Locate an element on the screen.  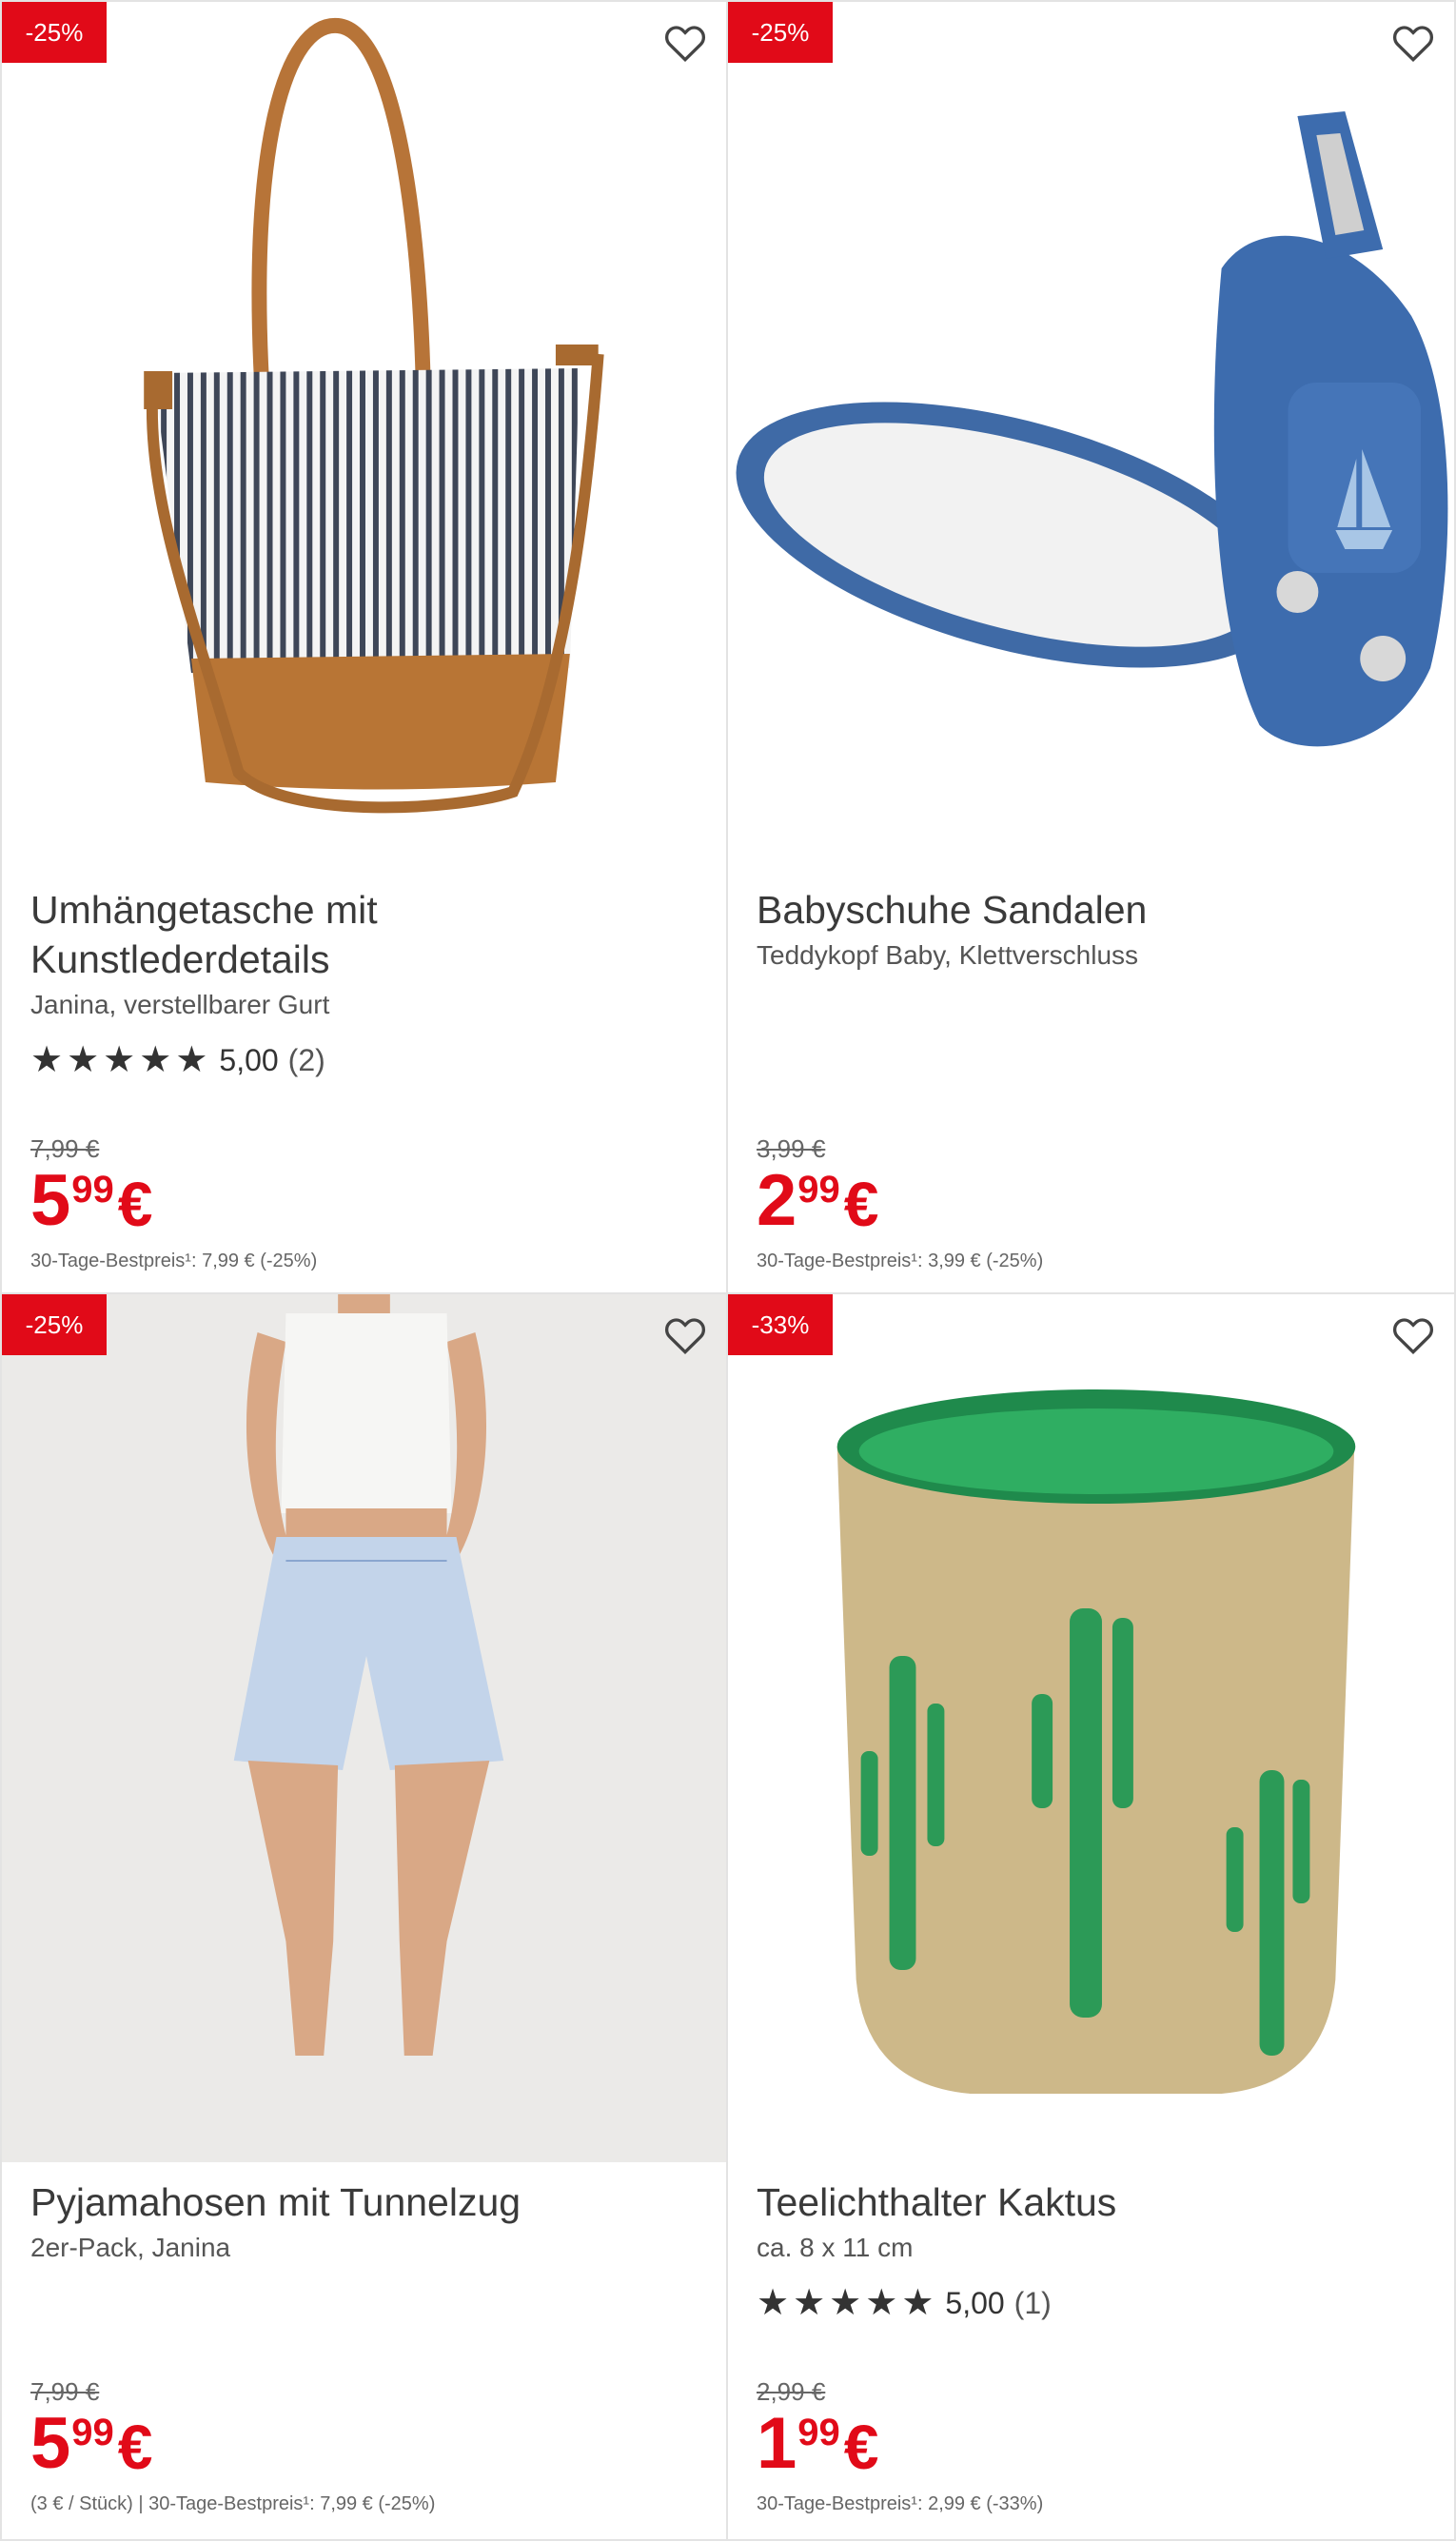
product-subtitle: ca. 8 x 11 cm is located at coordinates (835, 2247).